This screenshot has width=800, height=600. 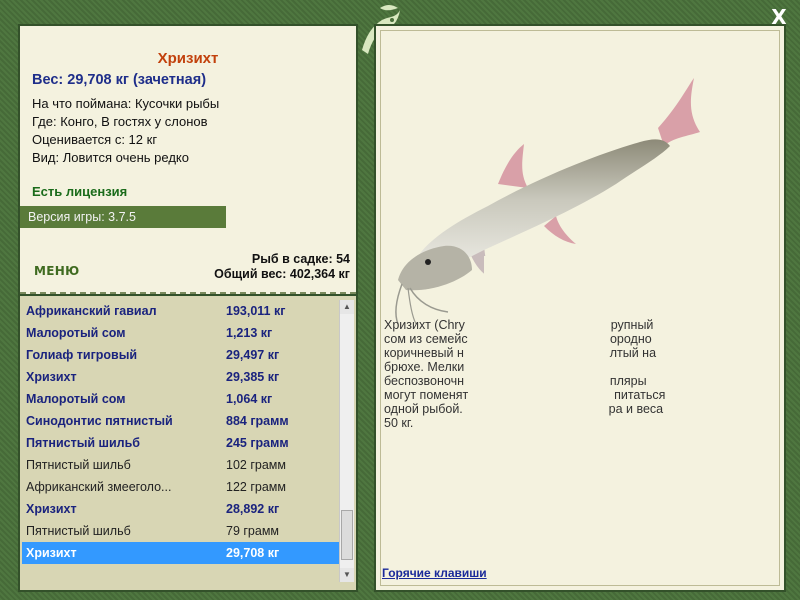 I want to click on description-line: одной рыбой. ра и веса, so click(x=524, y=409).